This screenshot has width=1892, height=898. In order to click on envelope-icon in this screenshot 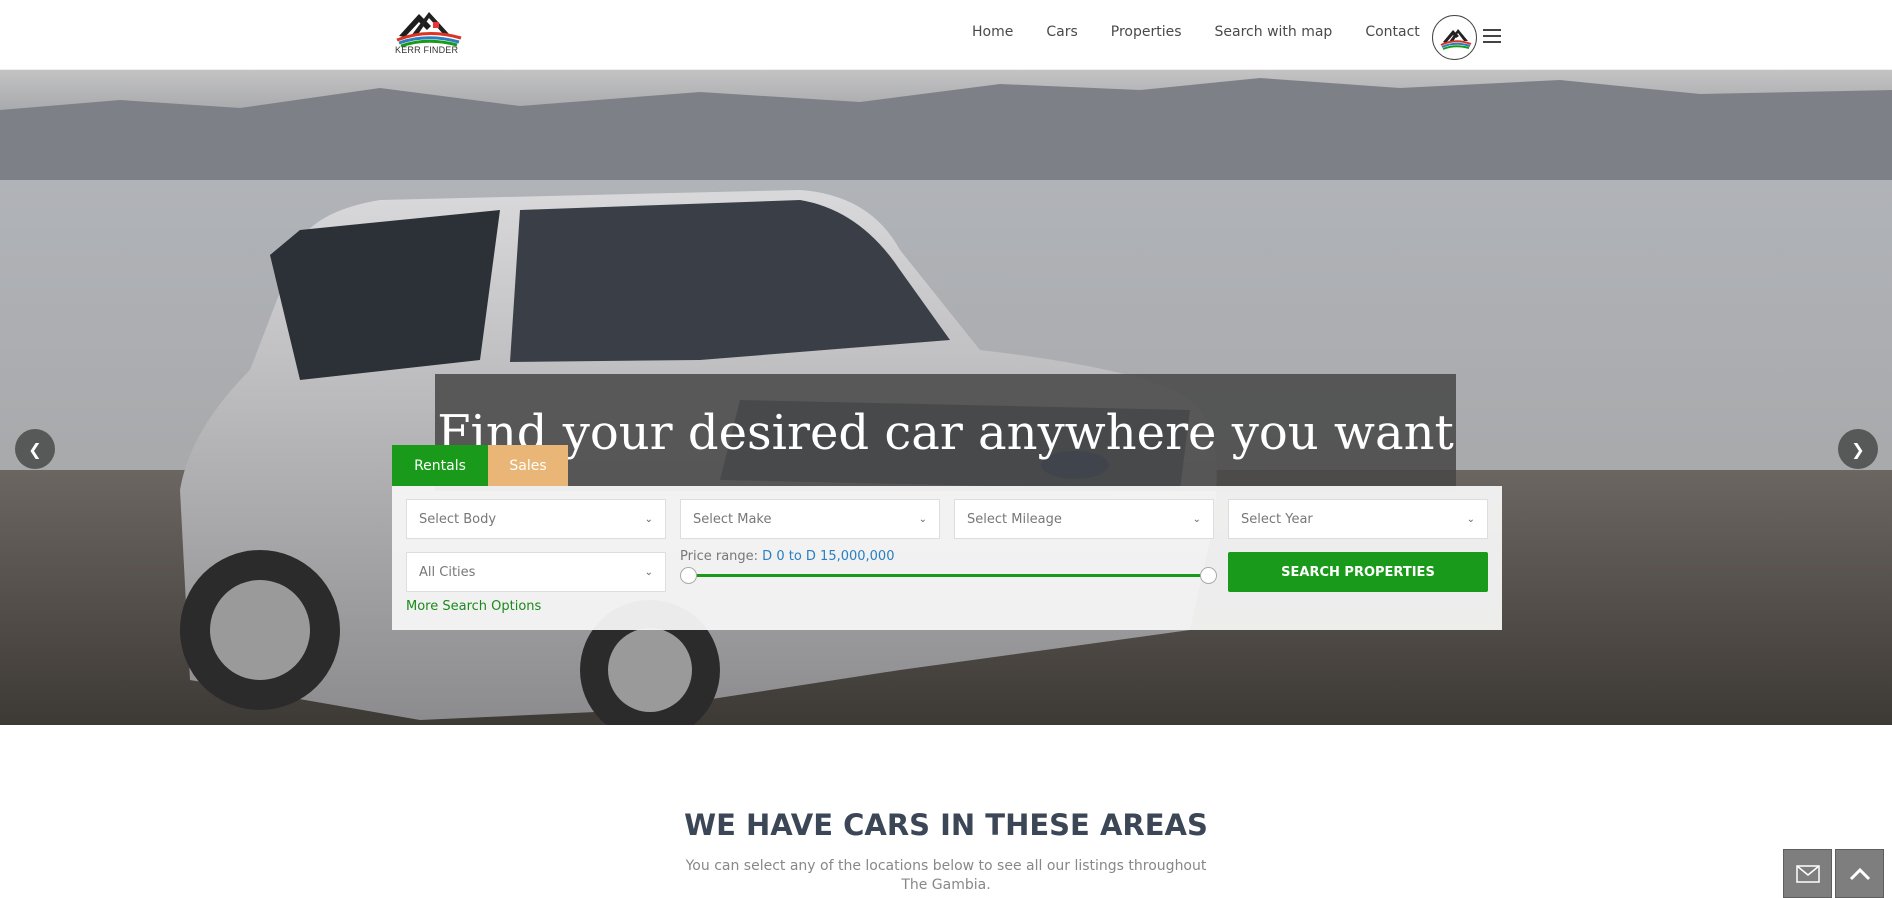, I will do `click(1807, 873)`.